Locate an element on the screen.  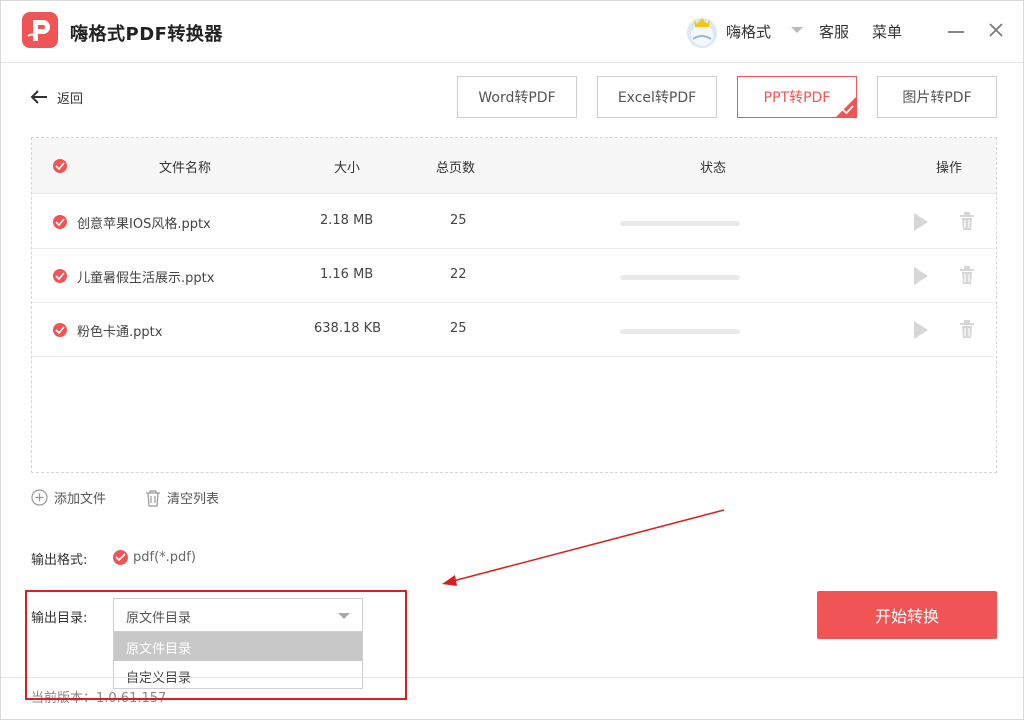
header-name: 文件名称 is located at coordinates (185, 168).